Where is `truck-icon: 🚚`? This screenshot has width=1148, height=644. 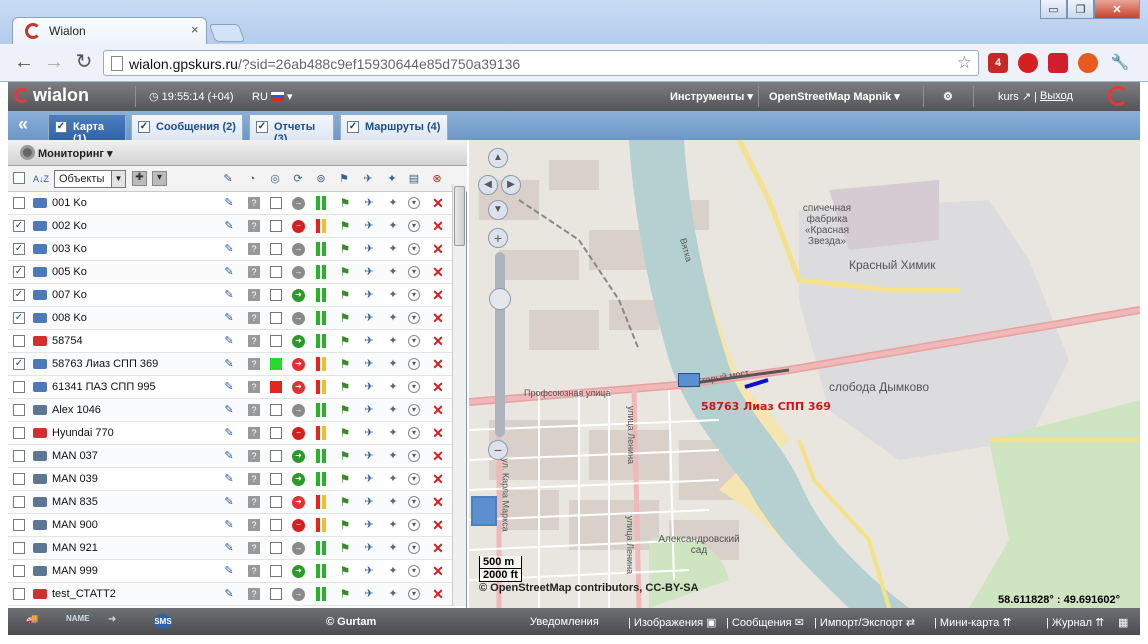
truck-icon: 🚚 is located at coordinates (38, 621).